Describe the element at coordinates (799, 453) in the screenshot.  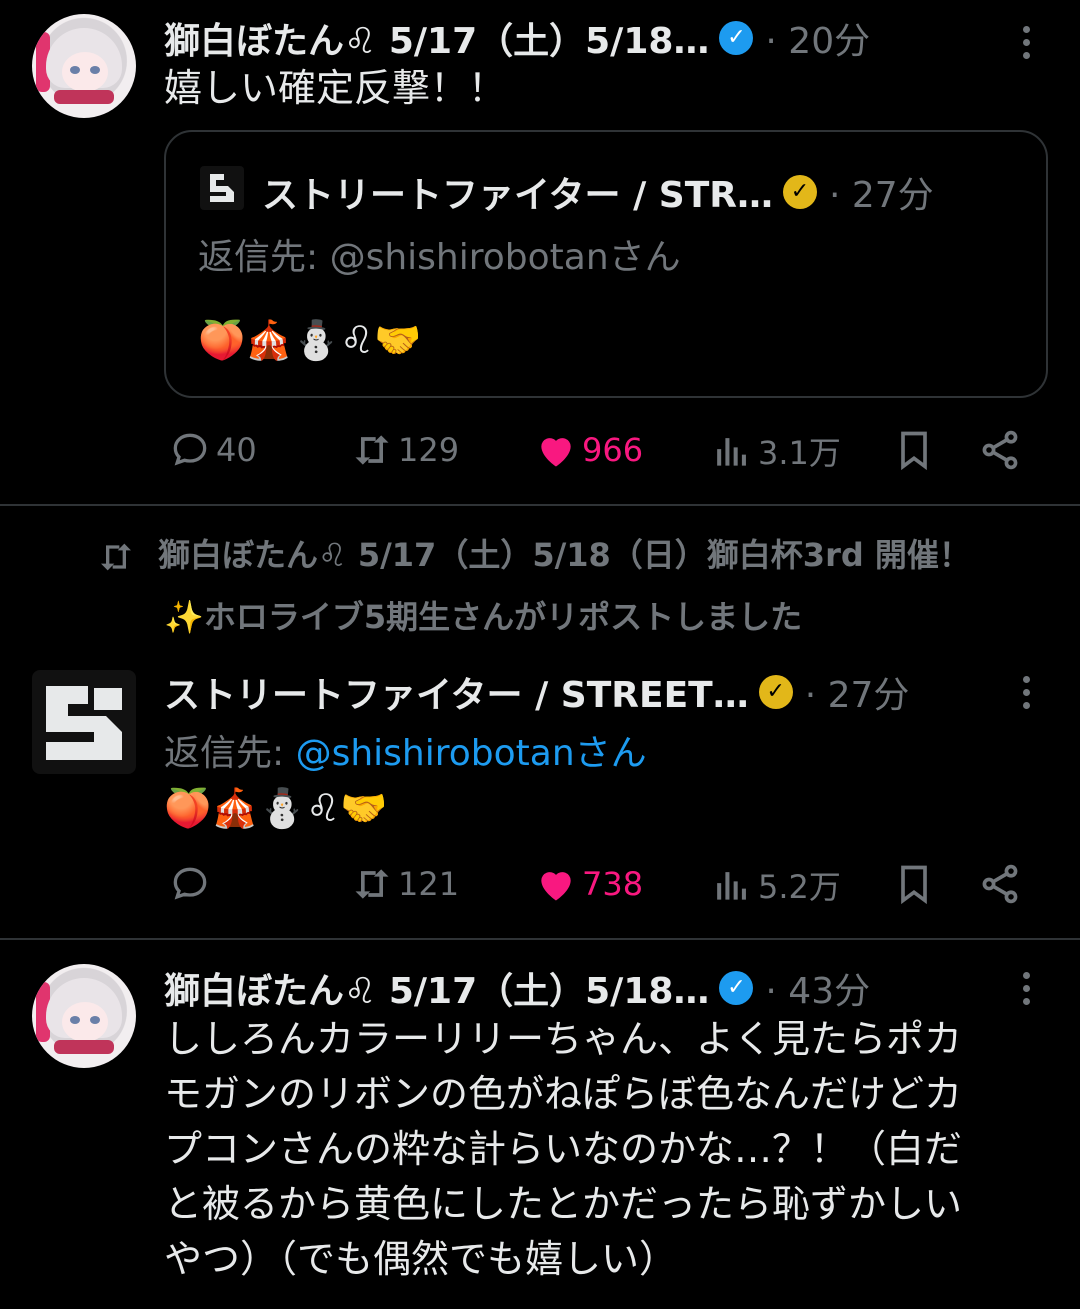
I see `view-count: 3.1万` at that location.